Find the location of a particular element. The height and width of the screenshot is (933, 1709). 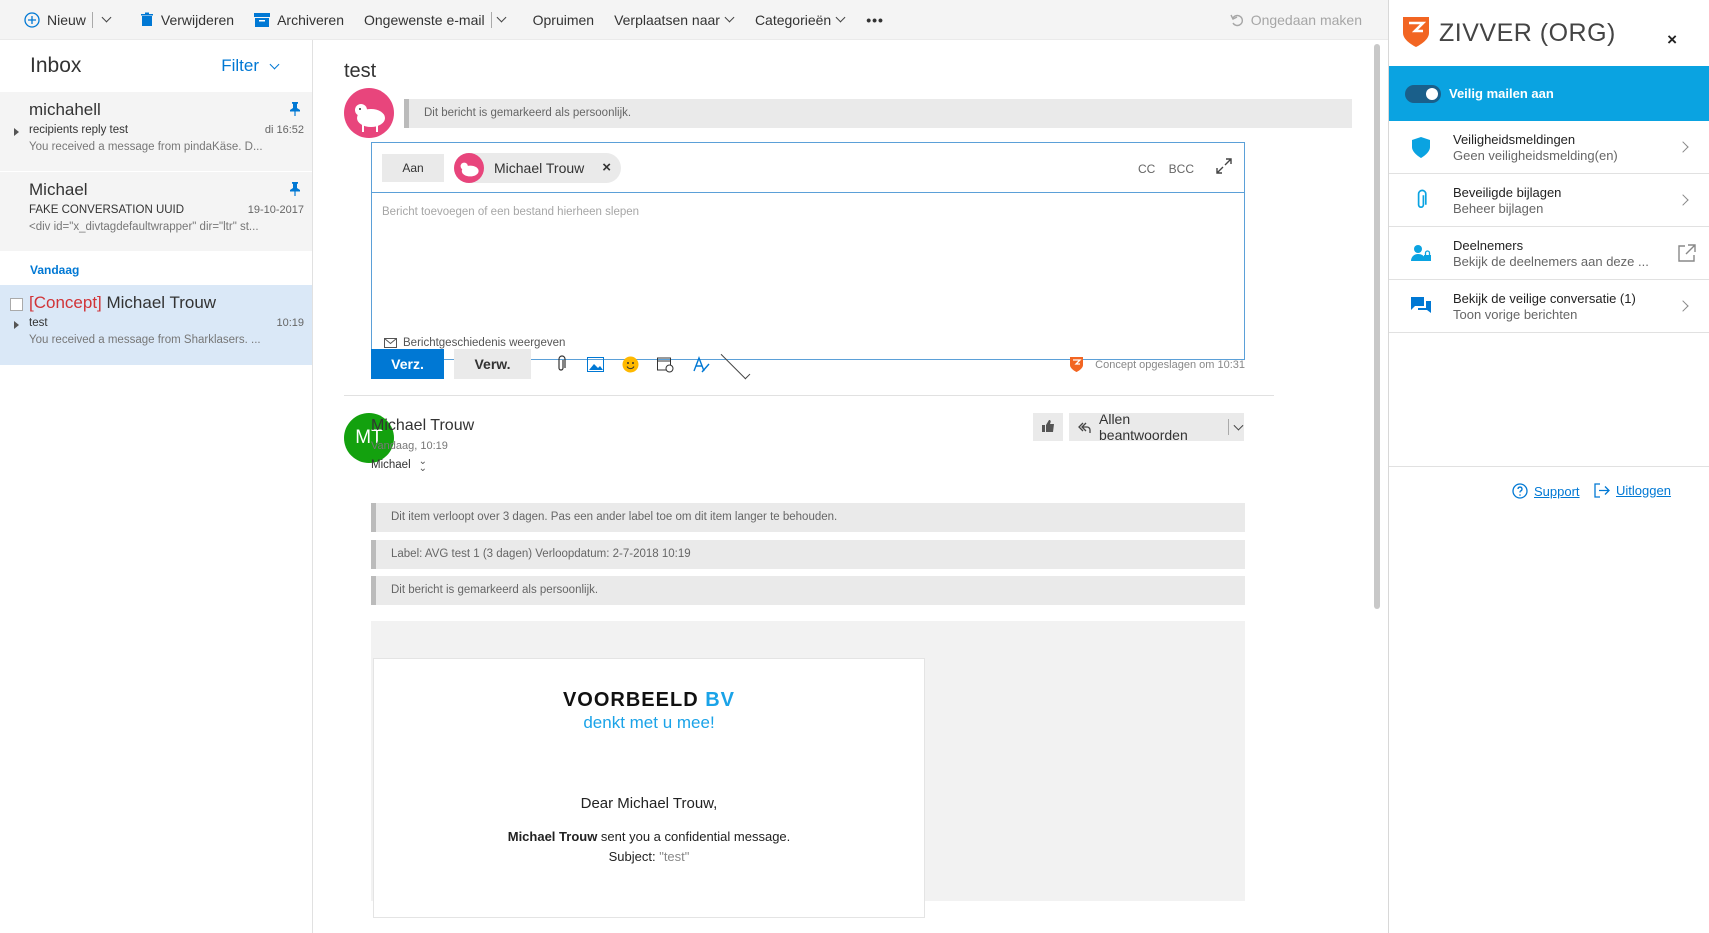

sweep-button: Opruimen is located at coordinates (563, 20).